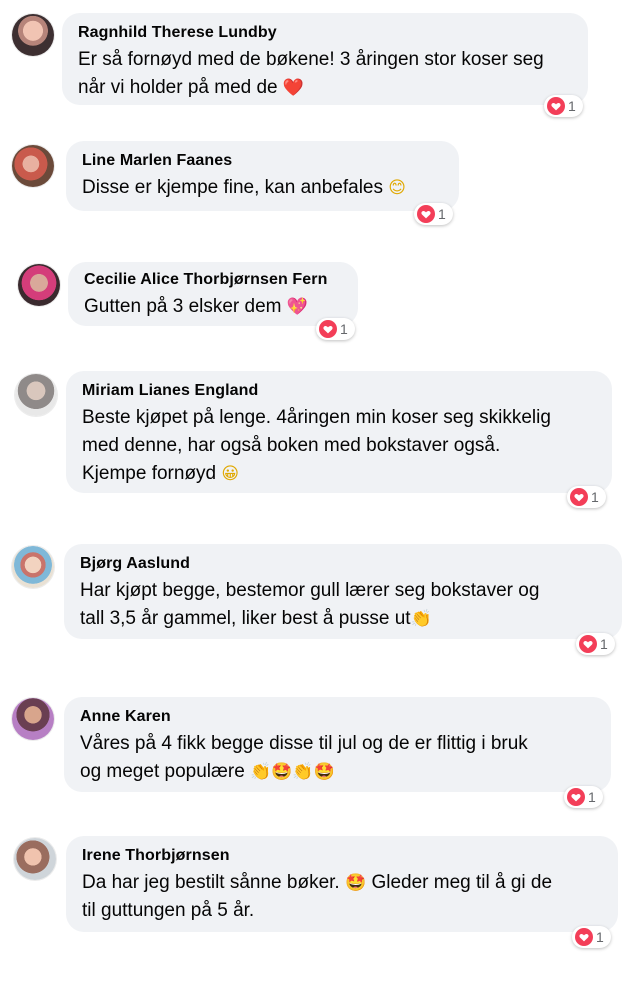 The height and width of the screenshot is (997, 637). Describe the element at coordinates (325, 33) in the screenshot. I see `comment-author: Ragnhild Therese Lundby` at that location.